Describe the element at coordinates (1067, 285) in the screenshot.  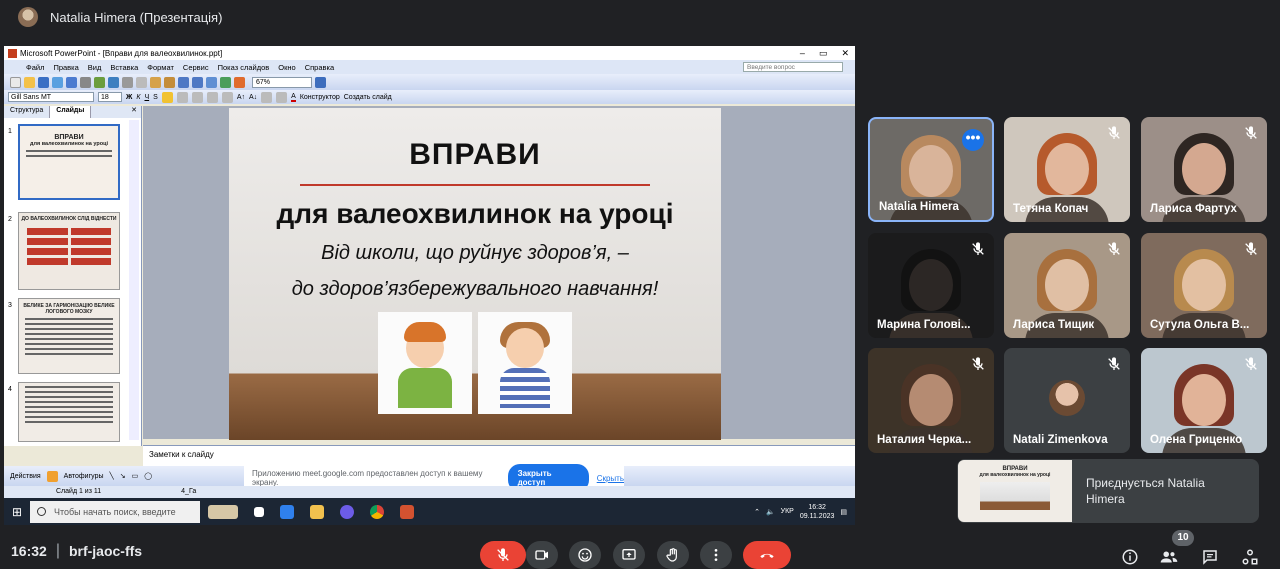
I see `participant-tile: Лариса Тищик` at that location.